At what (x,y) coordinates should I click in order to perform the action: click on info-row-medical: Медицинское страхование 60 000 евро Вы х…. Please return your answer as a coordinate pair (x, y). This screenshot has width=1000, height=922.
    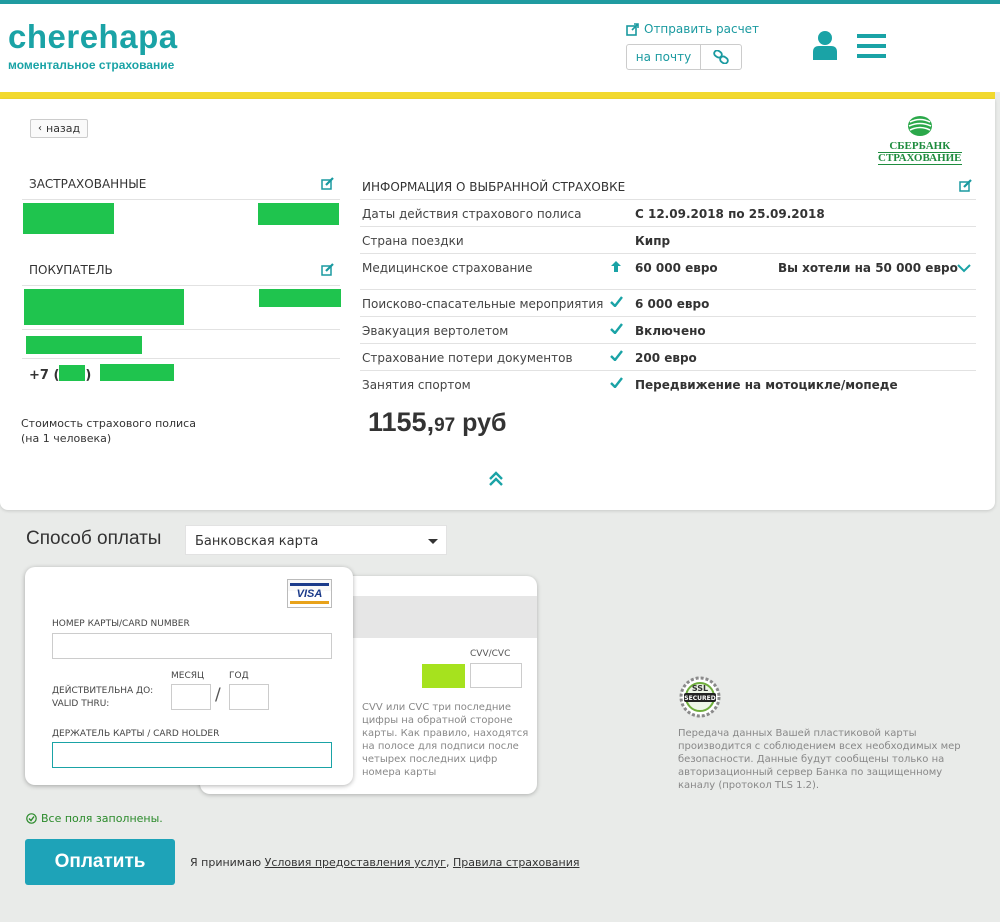
    Looking at the image, I should click on (668, 272).